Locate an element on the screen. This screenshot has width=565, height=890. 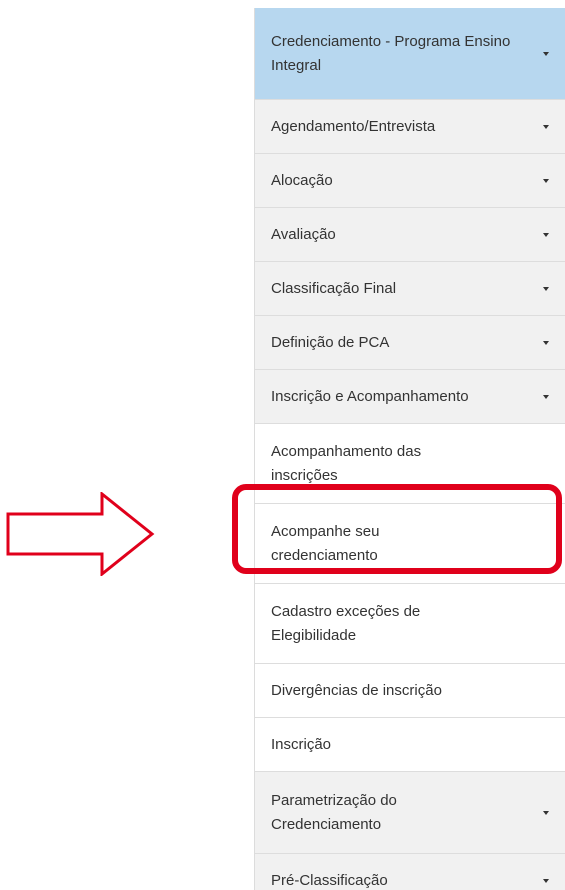
submenu-item-acompanhamento-inscricoes: Acompanhamento das inscrições is located at coordinates (410, 464).